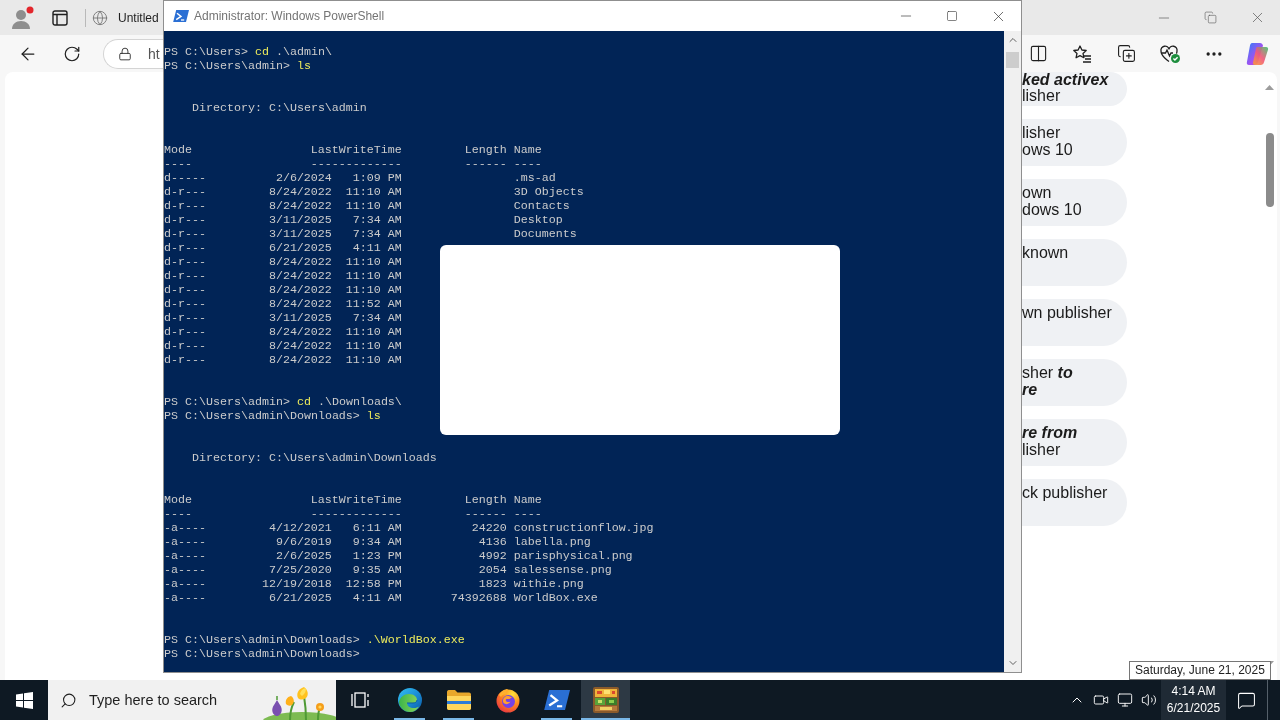 The image size is (1280, 720). I want to click on address-field: ht, so click(133, 53).